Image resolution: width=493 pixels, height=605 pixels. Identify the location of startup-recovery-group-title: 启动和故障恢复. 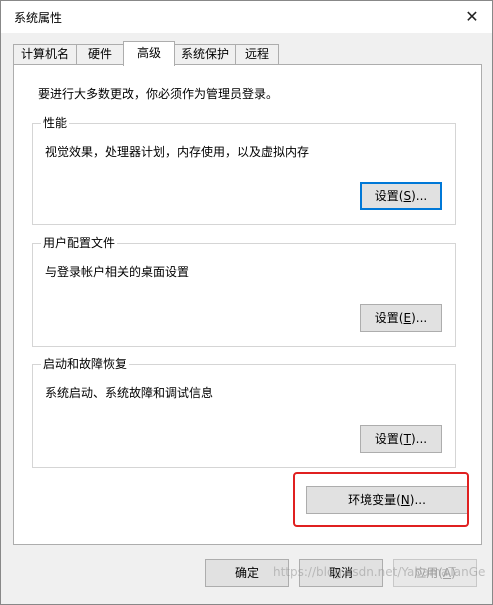
(85, 364).